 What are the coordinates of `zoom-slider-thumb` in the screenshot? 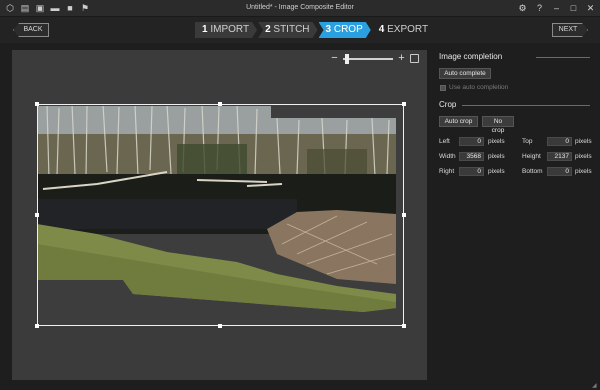 It's located at (347, 58).